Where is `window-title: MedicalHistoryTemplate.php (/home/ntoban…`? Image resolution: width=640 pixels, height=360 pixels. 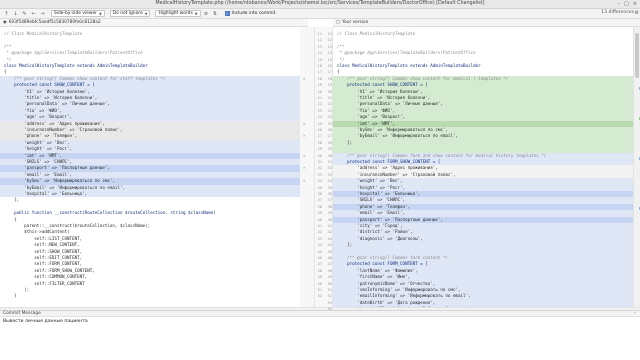
window-title: MedicalHistoryTemplate.php (/home/ntoban… is located at coordinates (320, 3).